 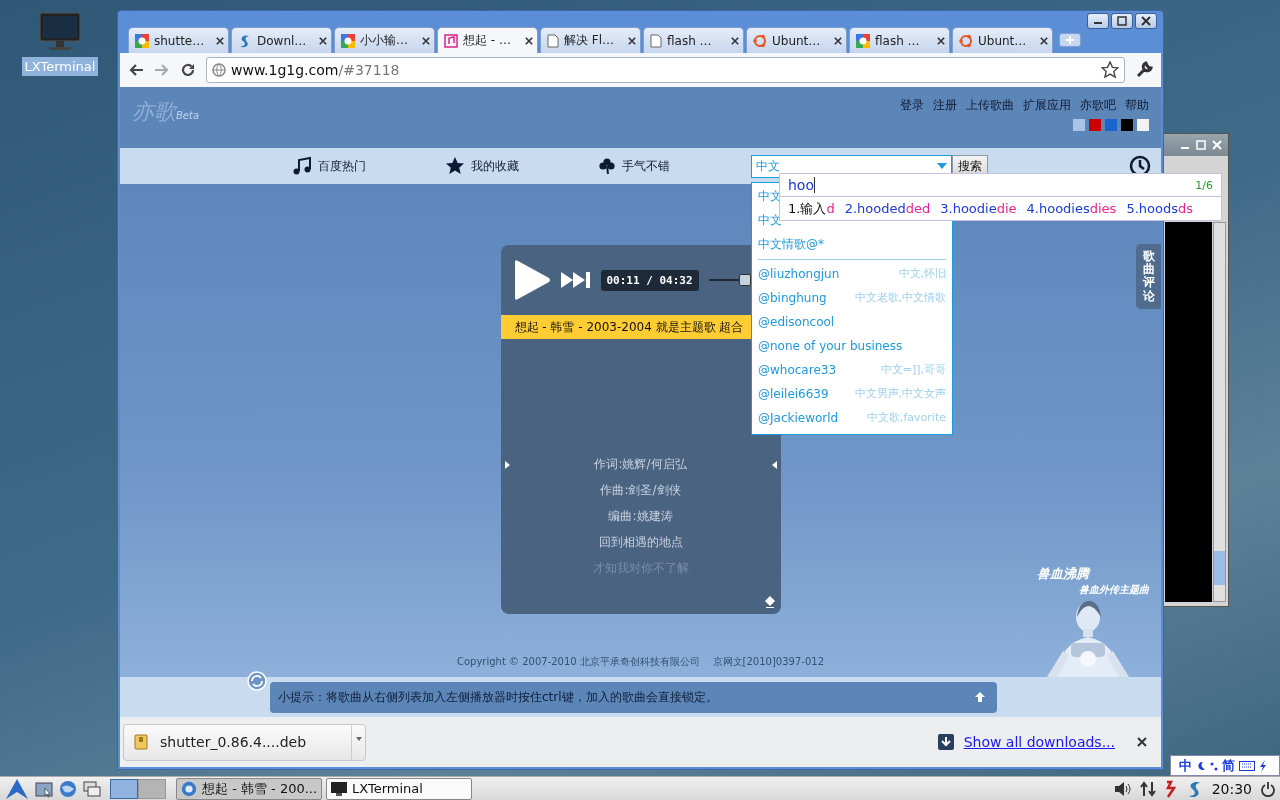 I want to click on package-icon, so click(x=141, y=742).